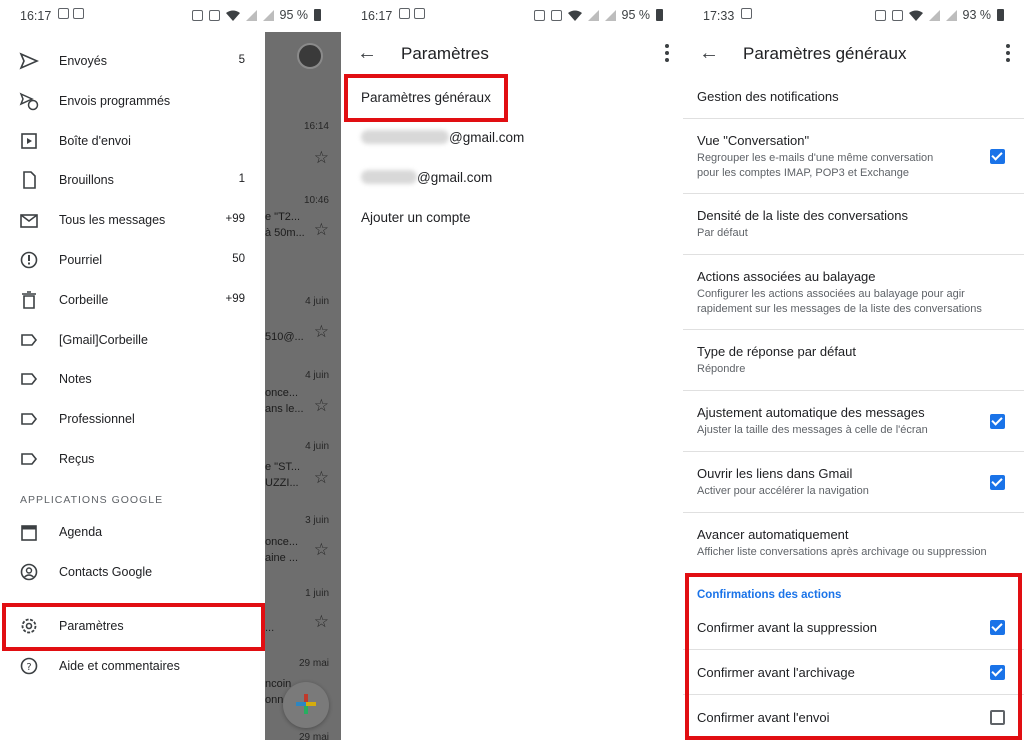 The width and height of the screenshot is (1024, 740). What do you see at coordinates (133, 627) in the screenshot?
I see `highlight-settings` at bounding box center [133, 627].